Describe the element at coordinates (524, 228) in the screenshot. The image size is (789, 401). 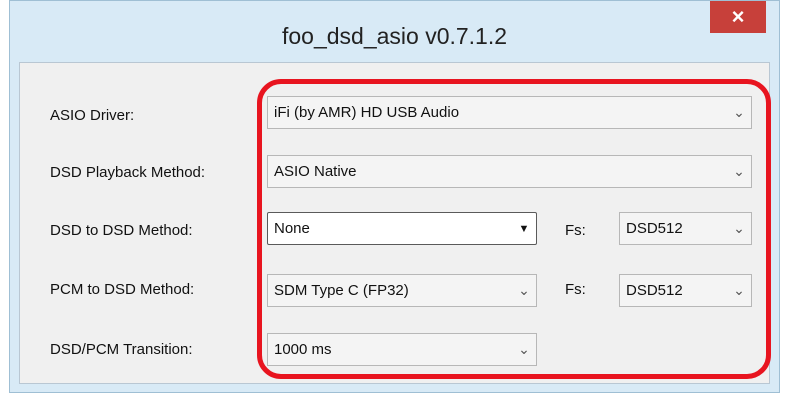
I see `triangle-down-icon: ▼` at that location.